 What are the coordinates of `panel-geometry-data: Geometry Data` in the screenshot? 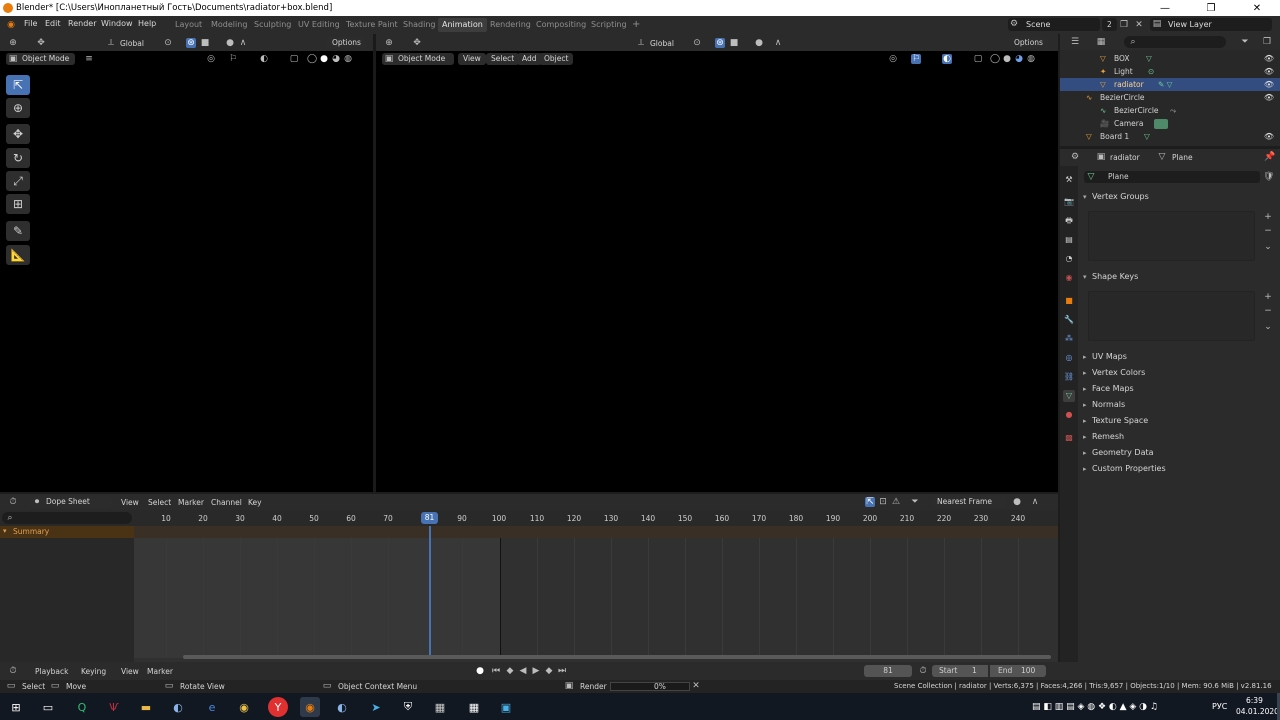 It's located at (1178, 453).